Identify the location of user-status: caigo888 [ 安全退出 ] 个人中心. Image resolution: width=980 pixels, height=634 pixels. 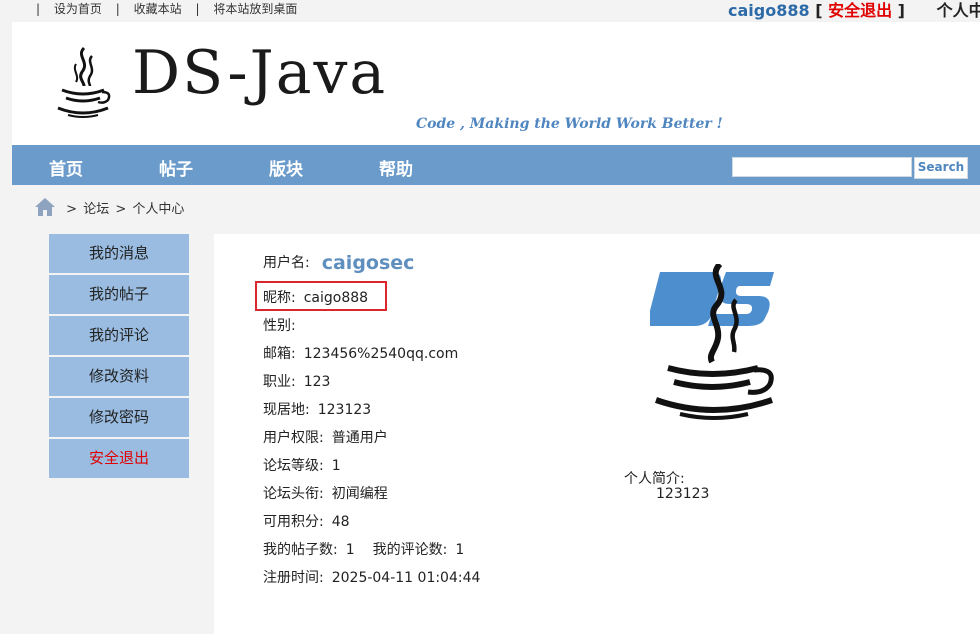
(854, 10).